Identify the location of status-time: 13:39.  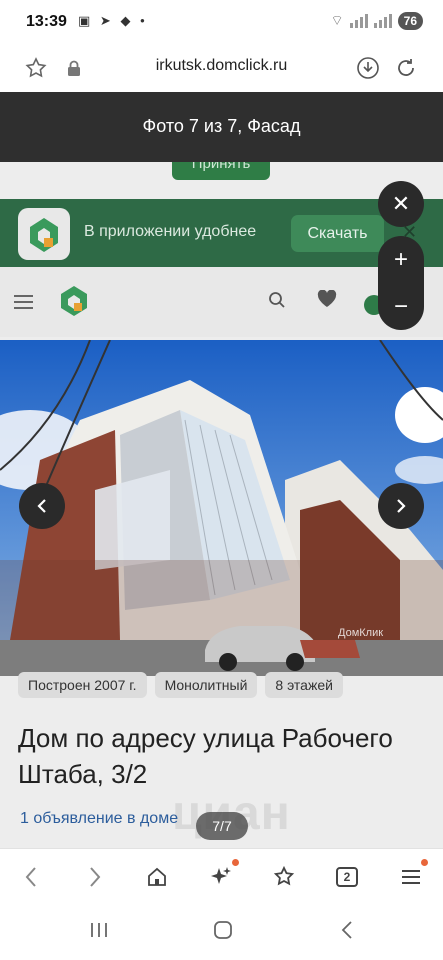
(46, 21).